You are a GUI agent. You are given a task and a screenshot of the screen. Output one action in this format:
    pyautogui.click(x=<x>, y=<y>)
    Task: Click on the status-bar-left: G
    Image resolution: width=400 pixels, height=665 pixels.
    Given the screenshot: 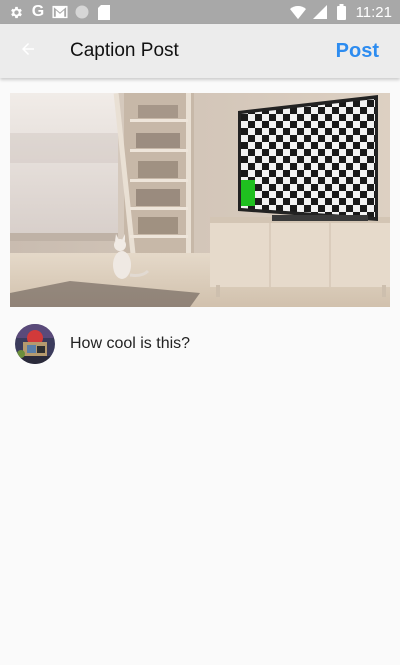 What is the action you would take?
    pyautogui.click(x=60, y=12)
    